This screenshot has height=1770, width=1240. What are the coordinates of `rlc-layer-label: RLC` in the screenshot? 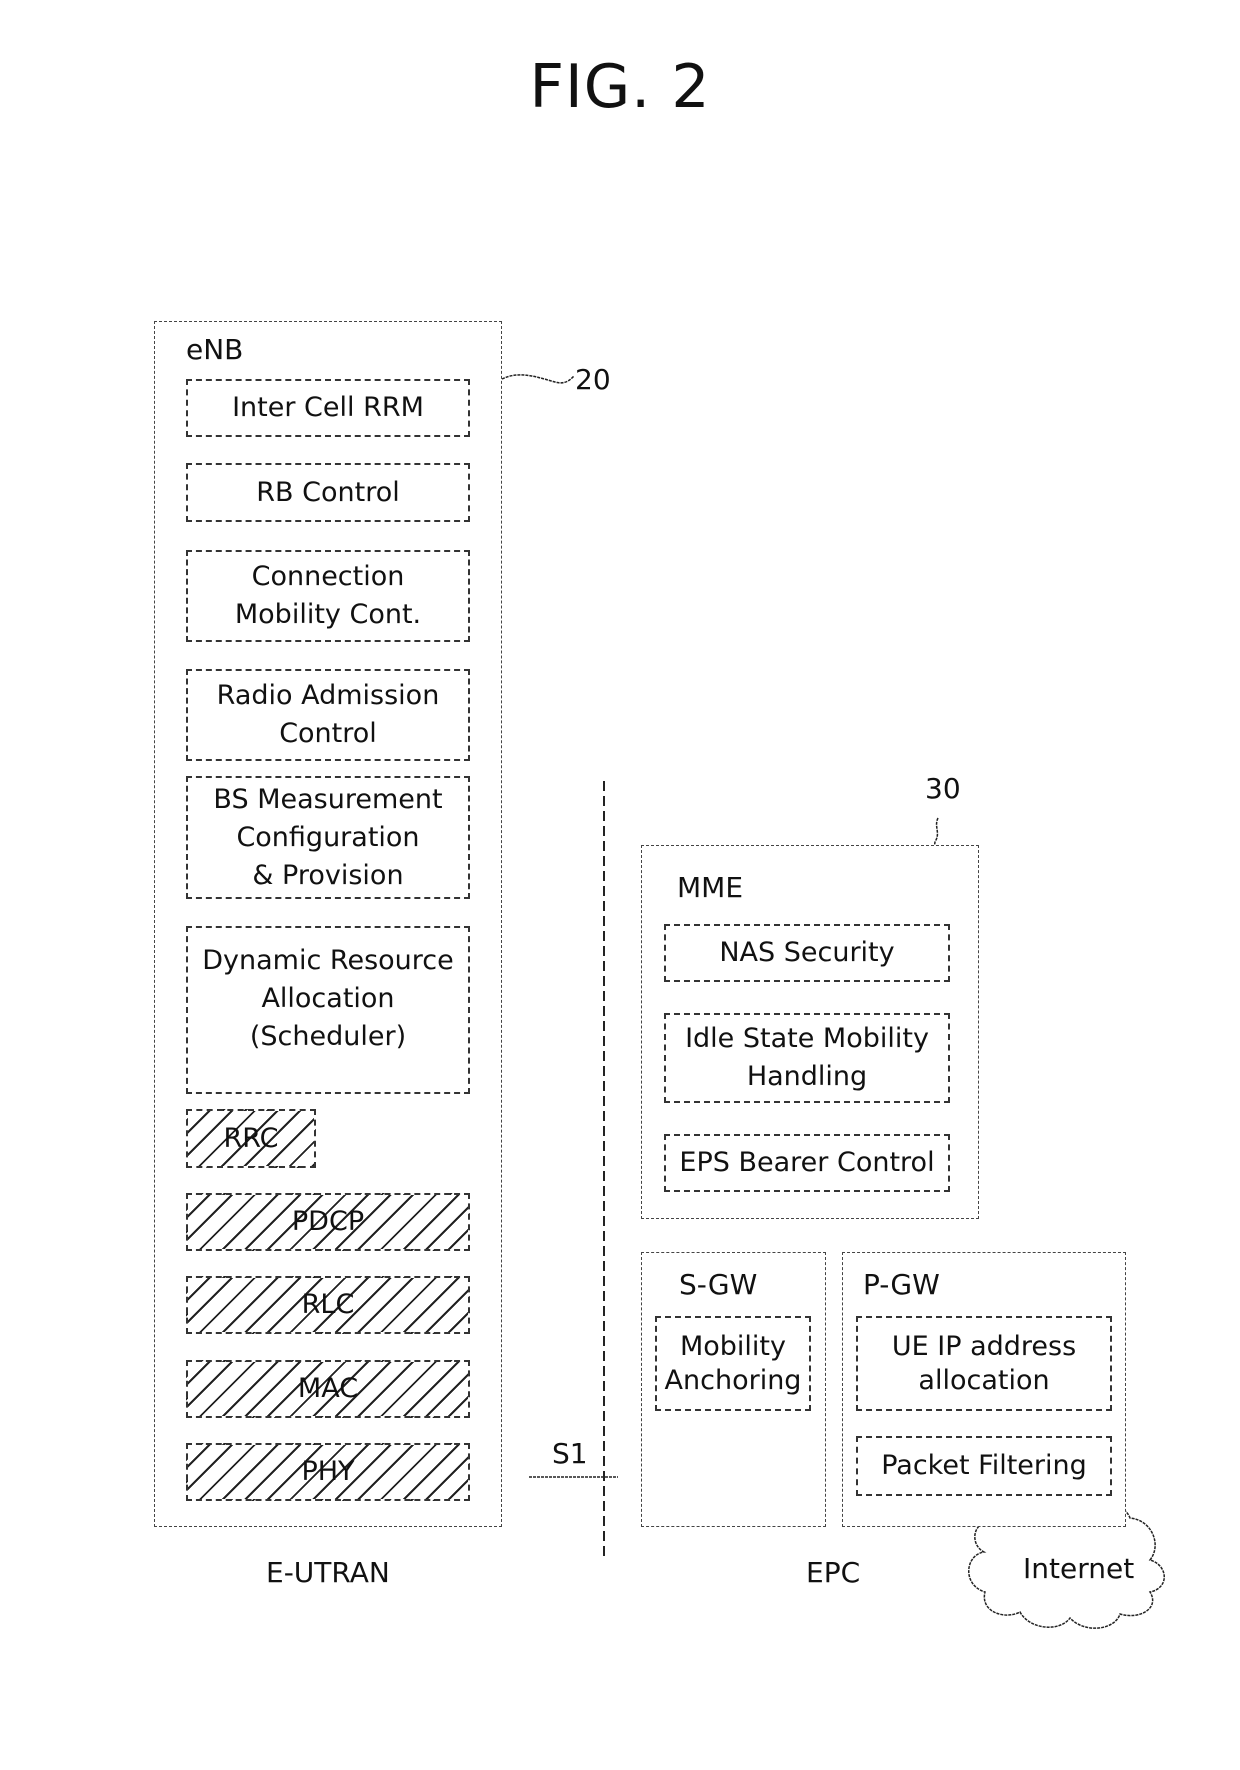 It's located at (328, 1304).